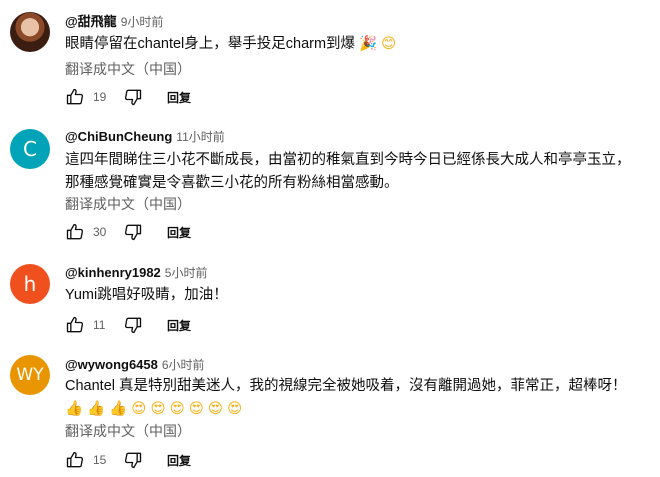 Image resolution: width=660 pixels, height=477 pixels. What do you see at coordinates (368, 44) in the screenshot?
I see `party-popper-emoji: 🎉` at bounding box center [368, 44].